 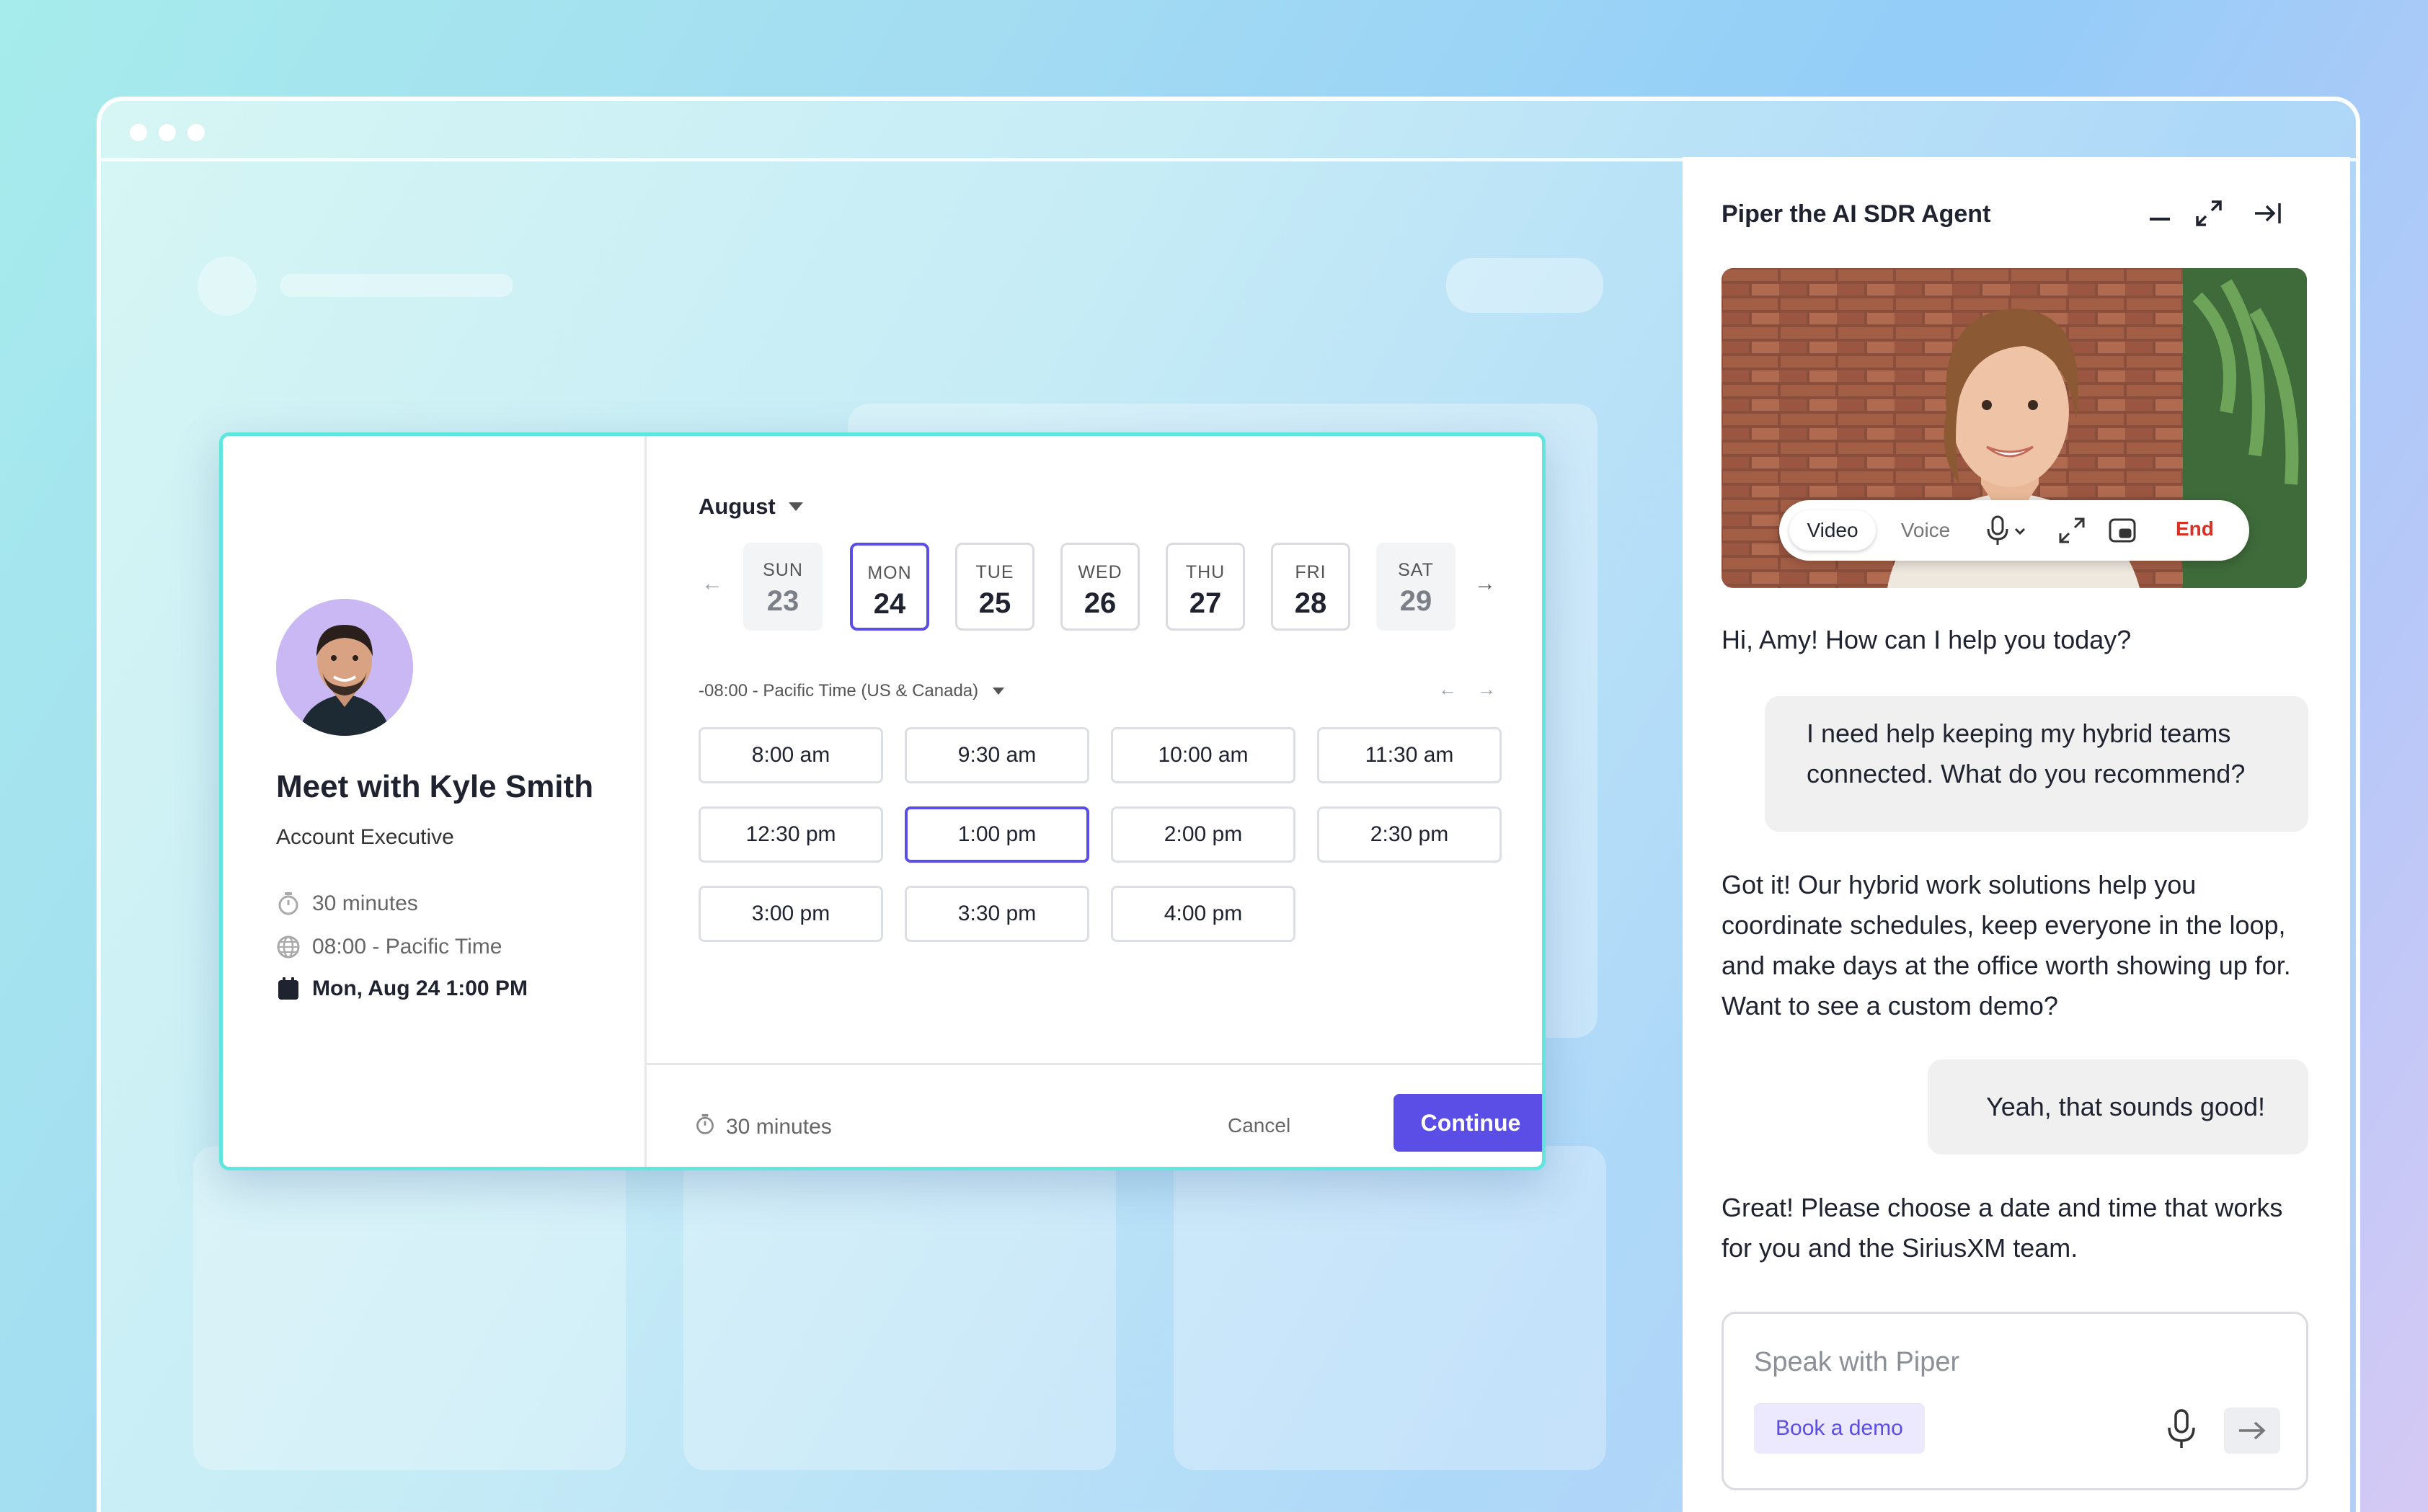 What do you see at coordinates (1447, 690) in the screenshot?
I see `prev-slots-arrow-icon: ←` at bounding box center [1447, 690].